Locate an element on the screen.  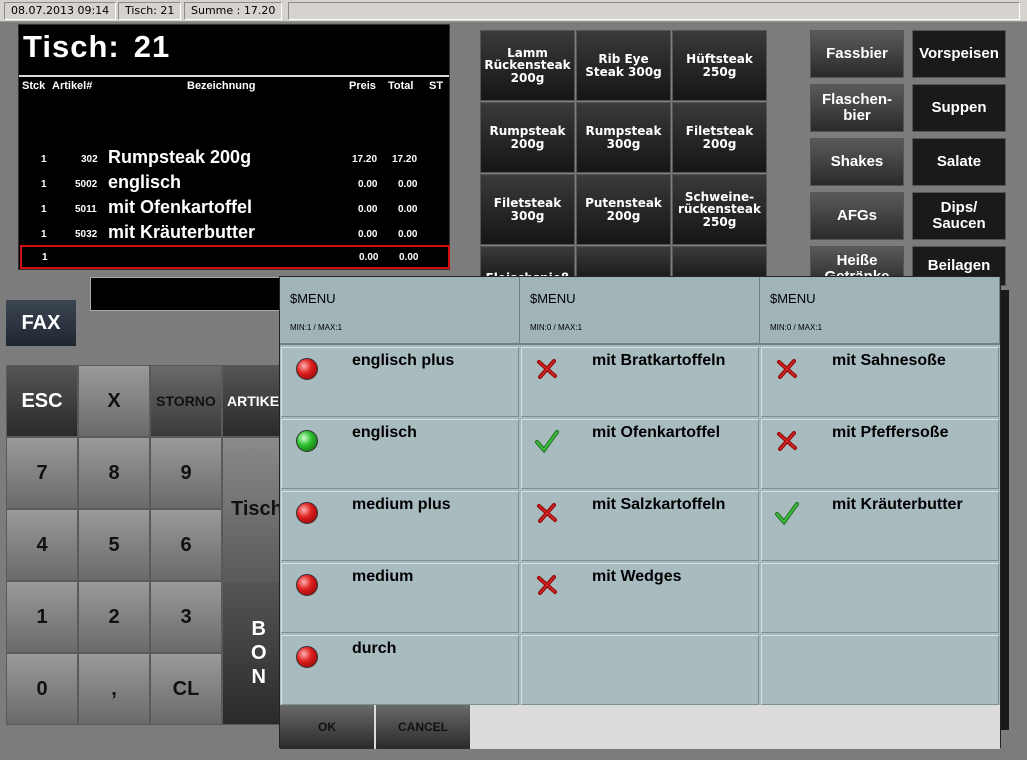
option-label: medium plus is located at coordinates (401, 504).